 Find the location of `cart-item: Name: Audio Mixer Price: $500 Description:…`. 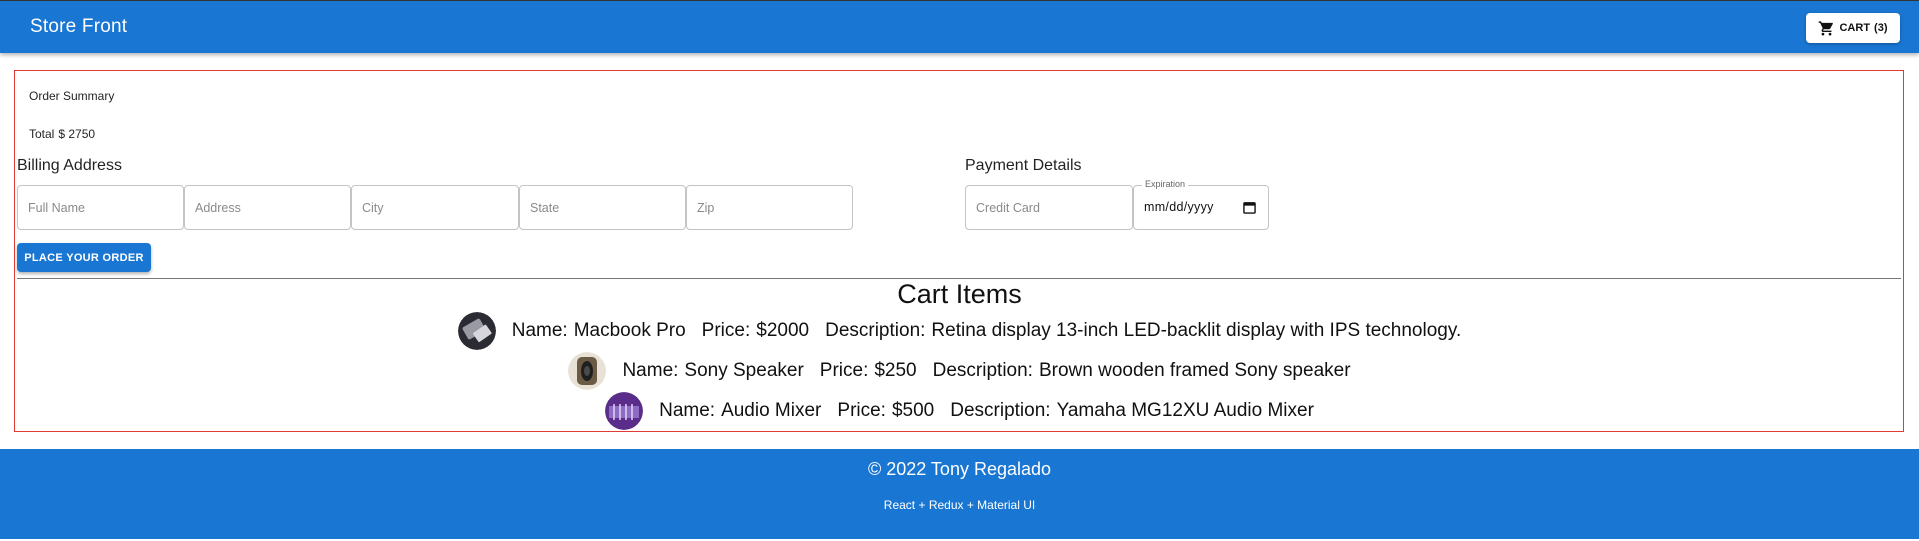

cart-item: Name: Audio Mixer Price: $500 Description:… is located at coordinates (959, 411).